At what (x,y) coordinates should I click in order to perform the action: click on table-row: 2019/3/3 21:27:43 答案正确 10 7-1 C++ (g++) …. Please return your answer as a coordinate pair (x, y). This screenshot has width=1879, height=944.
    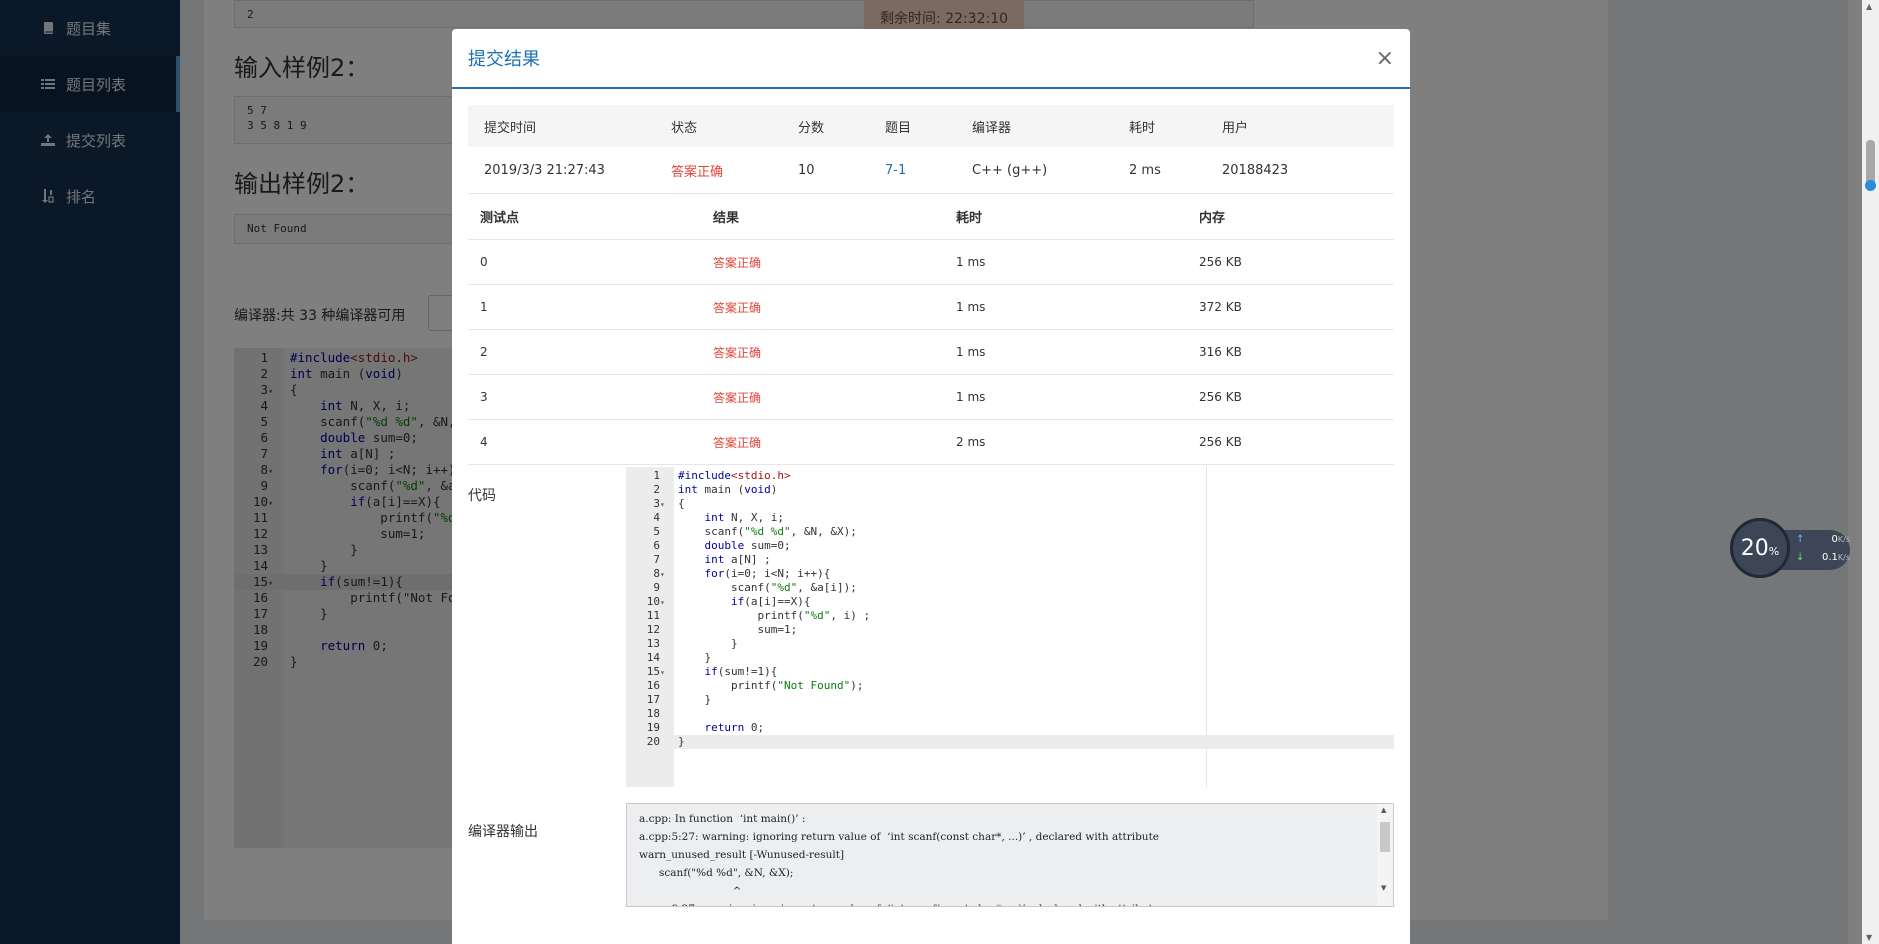
    Looking at the image, I should click on (931, 170).